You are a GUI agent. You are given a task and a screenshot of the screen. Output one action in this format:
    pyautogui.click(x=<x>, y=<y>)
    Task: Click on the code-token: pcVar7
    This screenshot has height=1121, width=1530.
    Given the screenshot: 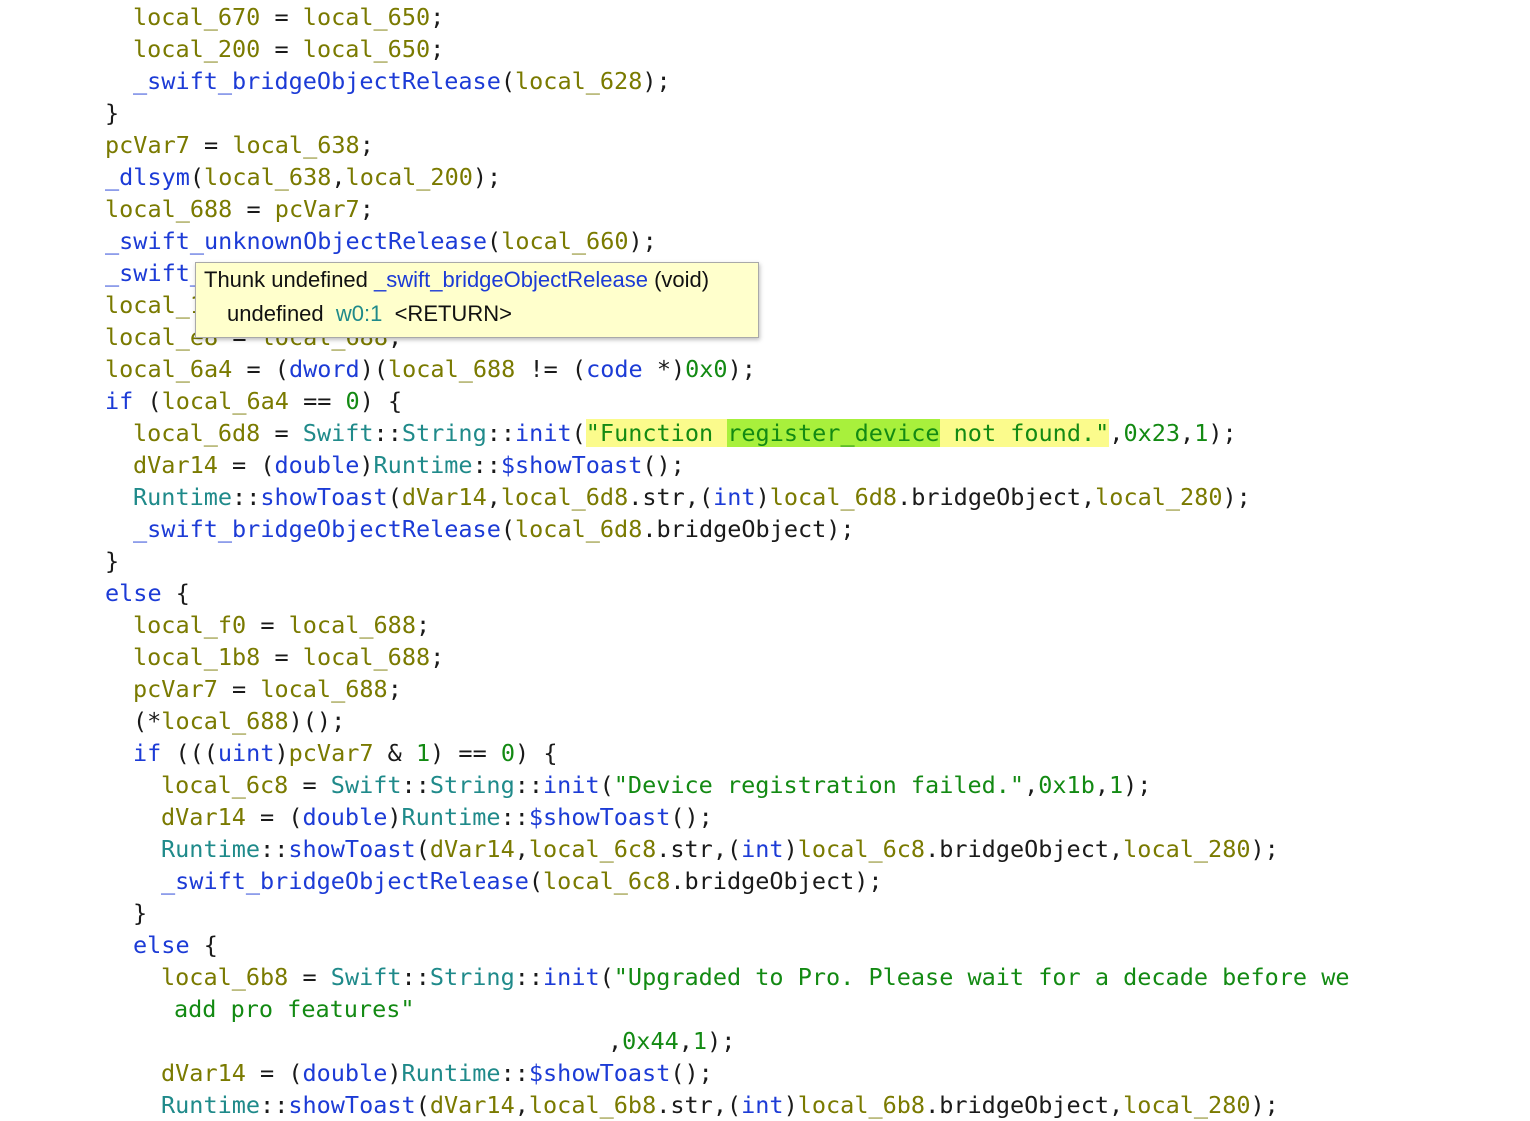 What is the action you would take?
    pyautogui.click(x=175, y=689)
    